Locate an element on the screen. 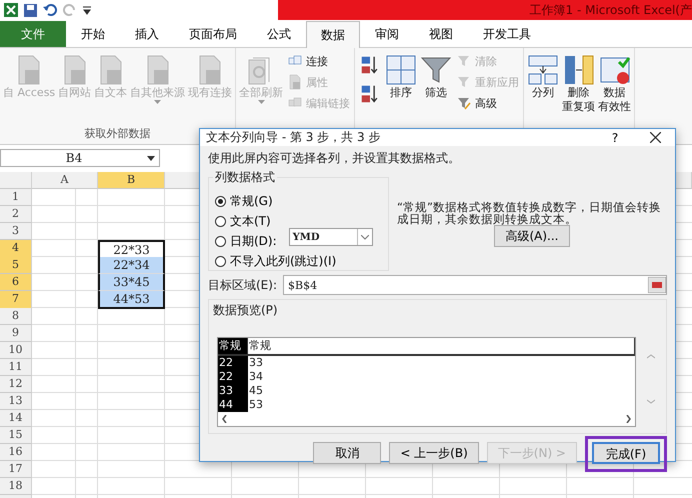 This screenshot has width=692, height=498. table-cell-text: 34 is located at coordinates (256, 377).